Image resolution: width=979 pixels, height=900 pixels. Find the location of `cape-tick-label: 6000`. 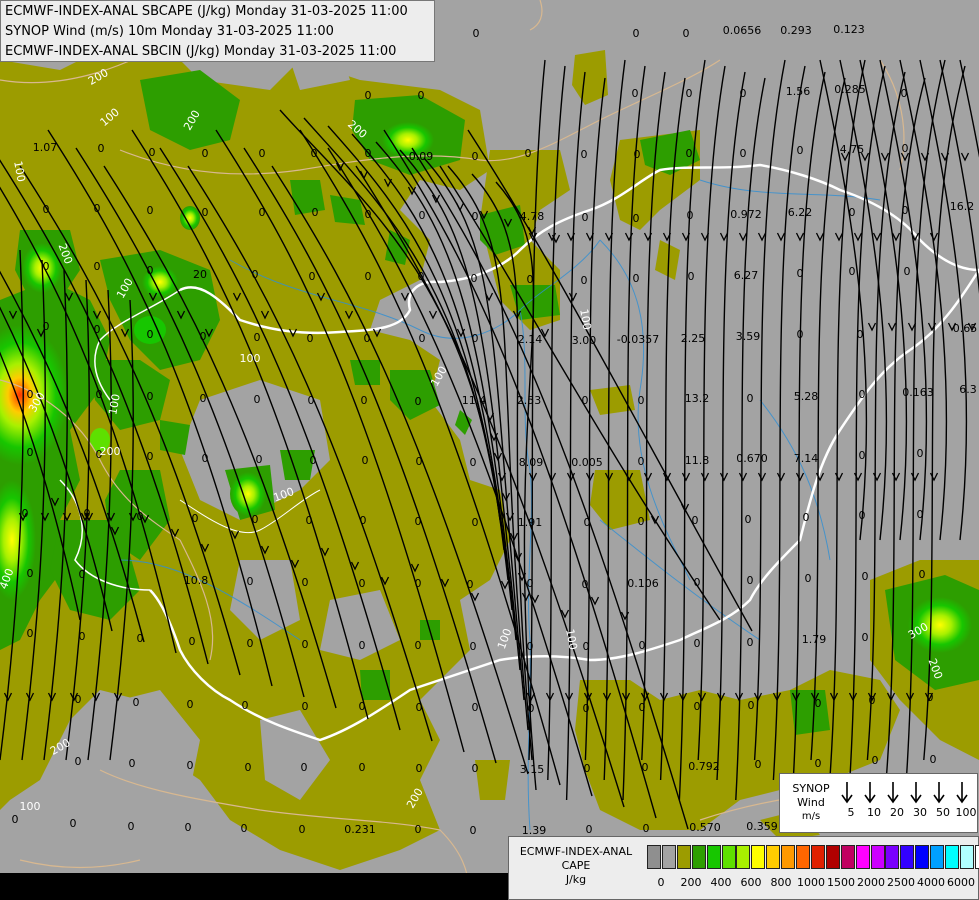

cape-tick-label: 6000 is located at coordinates (961, 882).